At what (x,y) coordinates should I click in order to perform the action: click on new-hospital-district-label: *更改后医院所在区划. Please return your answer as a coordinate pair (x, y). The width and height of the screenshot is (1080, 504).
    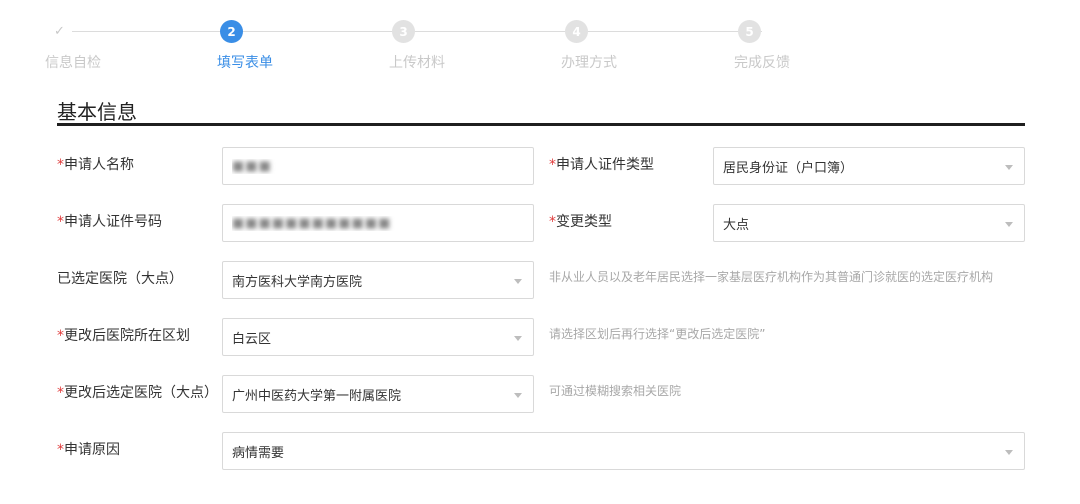
    Looking at the image, I should click on (123, 335).